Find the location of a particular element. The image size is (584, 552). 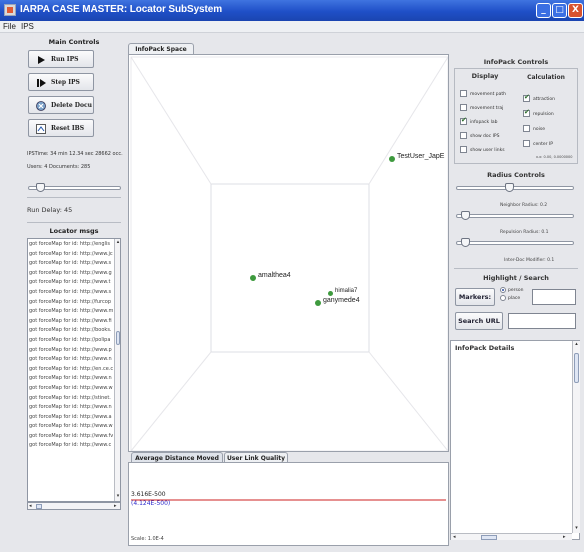

menu-bar: File IPS is located at coordinates (292, 27).